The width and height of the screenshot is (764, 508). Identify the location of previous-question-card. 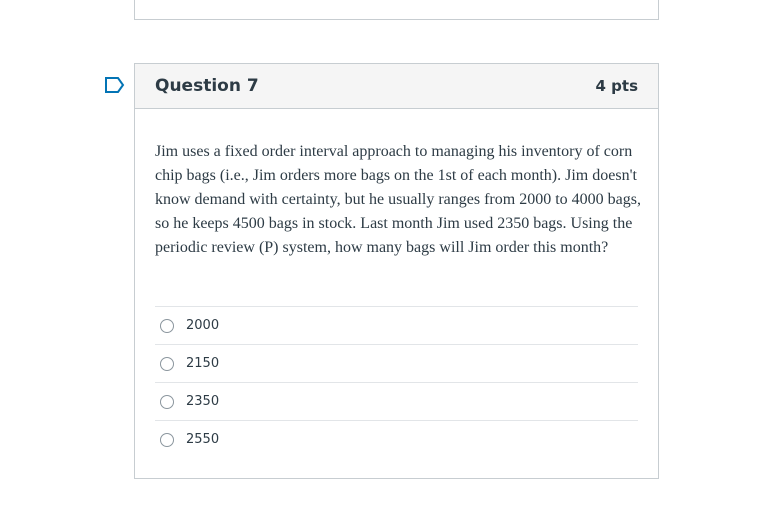
(396, 10).